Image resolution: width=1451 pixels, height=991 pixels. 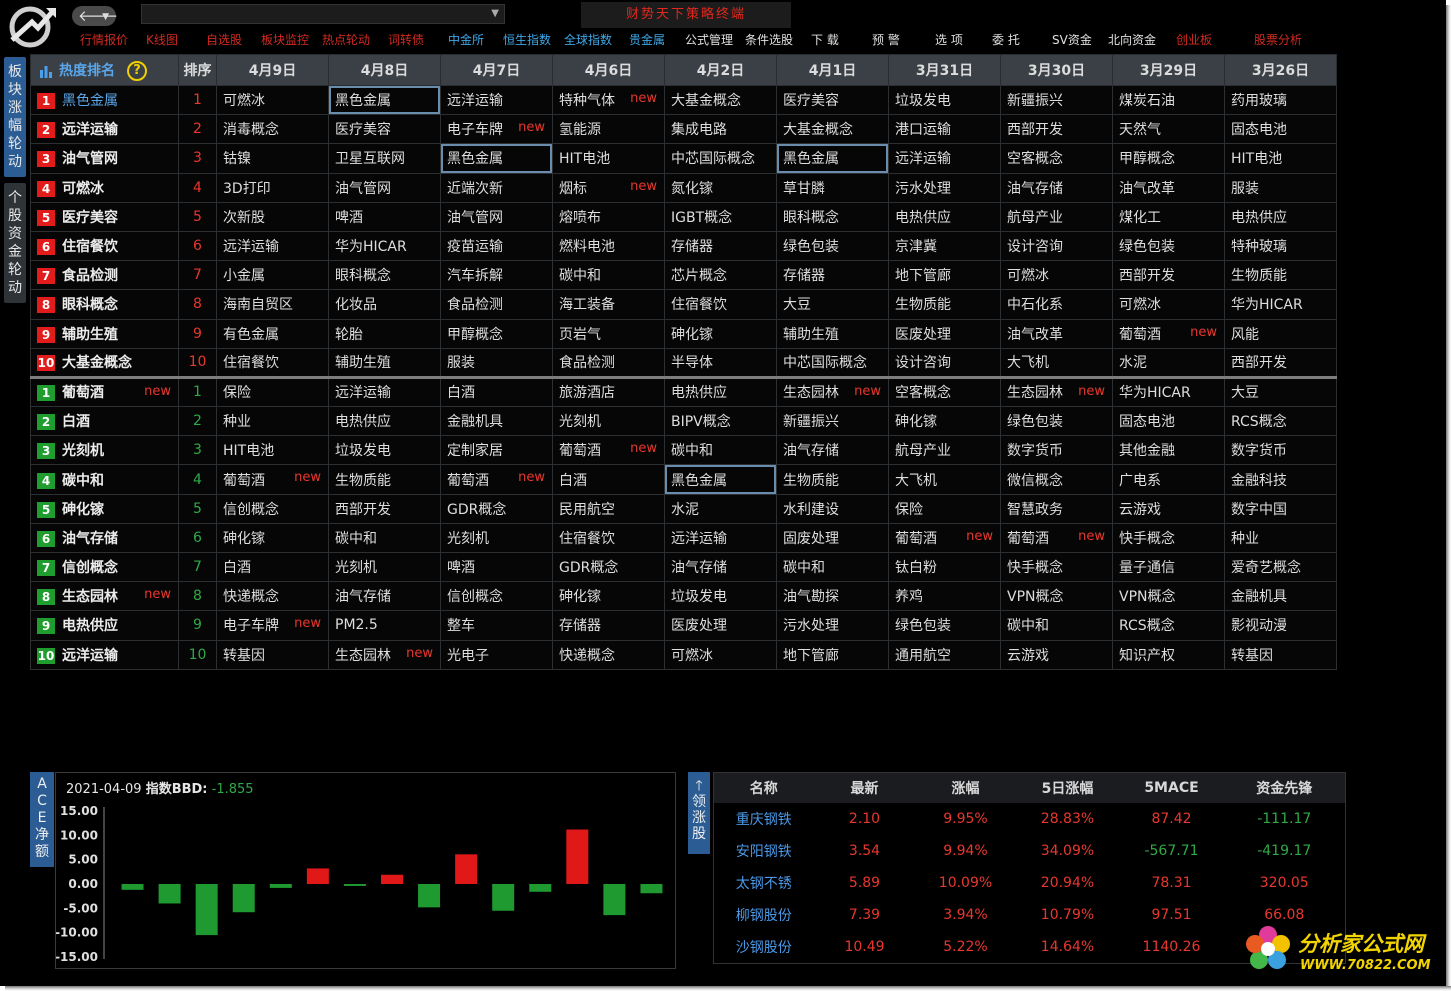 What do you see at coordinates (272, 216) in the screenshot?
I see `sector-cell: 次新股` at bounding box center [272, 216].